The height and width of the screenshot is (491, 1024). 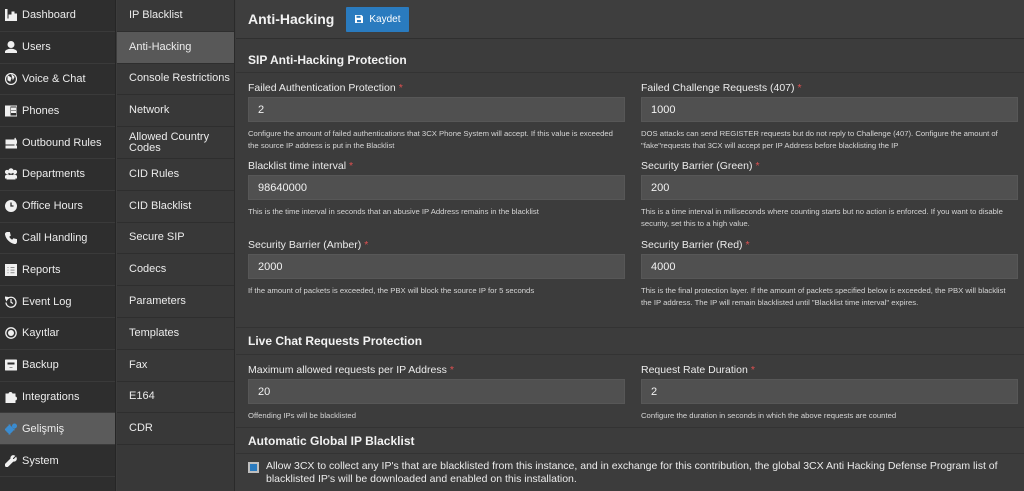 What do you see at coordinates (175, 239) in the screenshot?
I see `submenu-item-secure-sip: Secure SIP` at bounding box center [175, 239].